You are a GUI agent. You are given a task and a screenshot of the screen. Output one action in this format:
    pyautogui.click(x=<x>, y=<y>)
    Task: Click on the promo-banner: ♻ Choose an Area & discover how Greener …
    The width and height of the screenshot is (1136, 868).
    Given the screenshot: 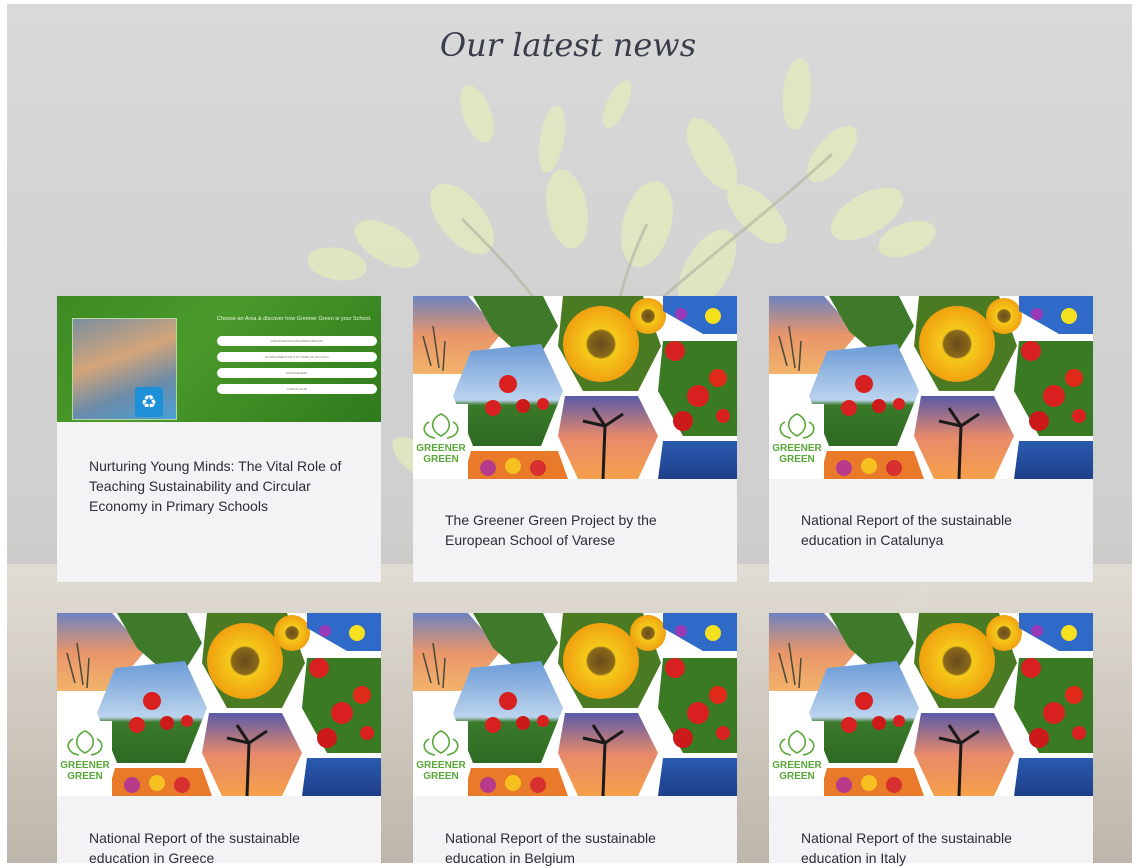 What is the action you would take?
    pyautogui.click(x=219, y=359)
    